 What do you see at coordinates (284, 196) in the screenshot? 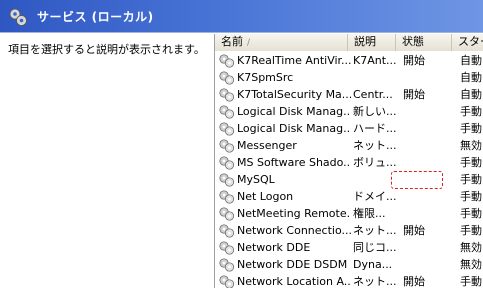
I see `service-name-cell: Net Logon` at bounding box center [284, 196].